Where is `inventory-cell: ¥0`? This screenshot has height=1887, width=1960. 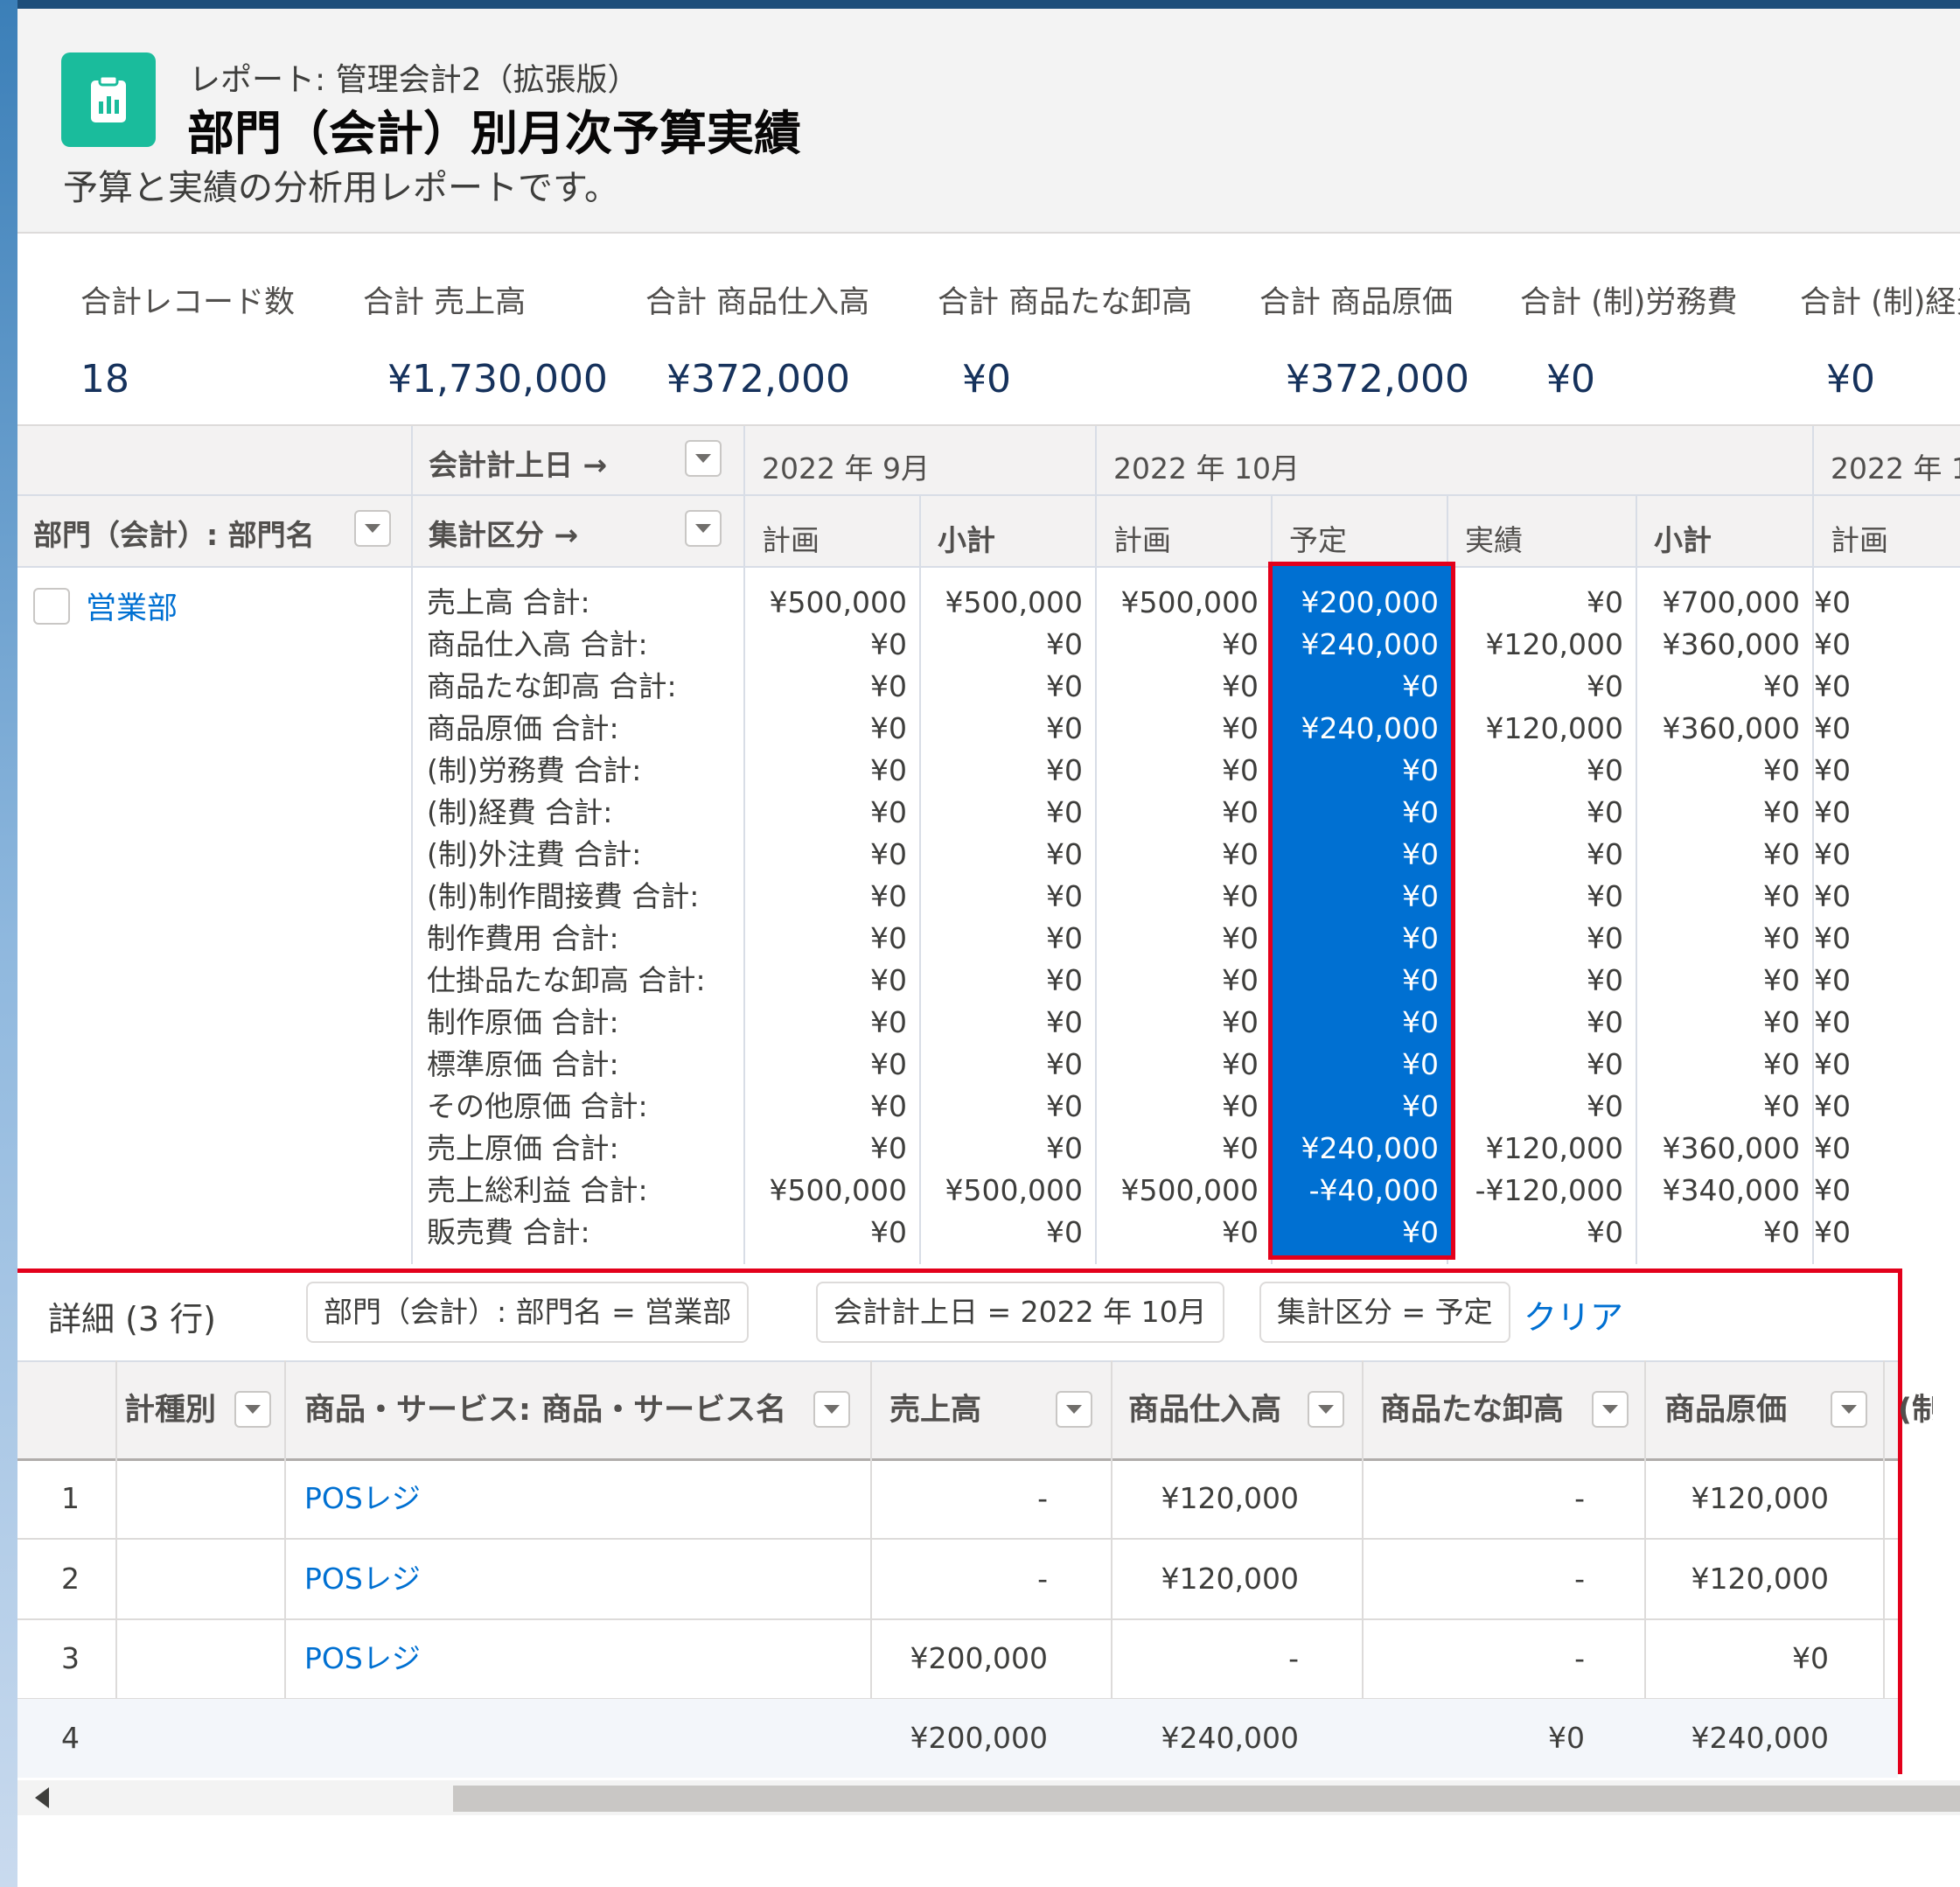
inventory-cell: ¥0 is located at coordinates (1566, 1738).